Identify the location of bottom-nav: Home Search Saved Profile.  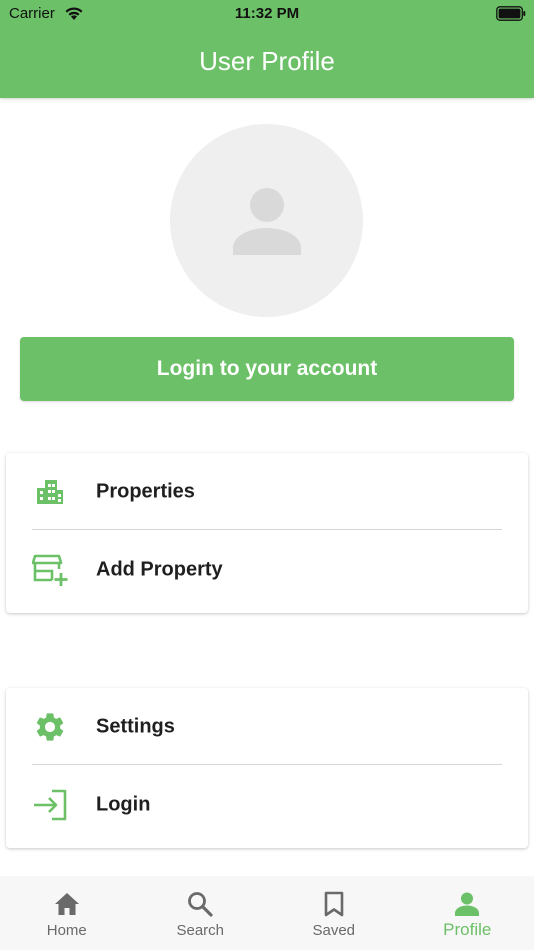
(267, 913).